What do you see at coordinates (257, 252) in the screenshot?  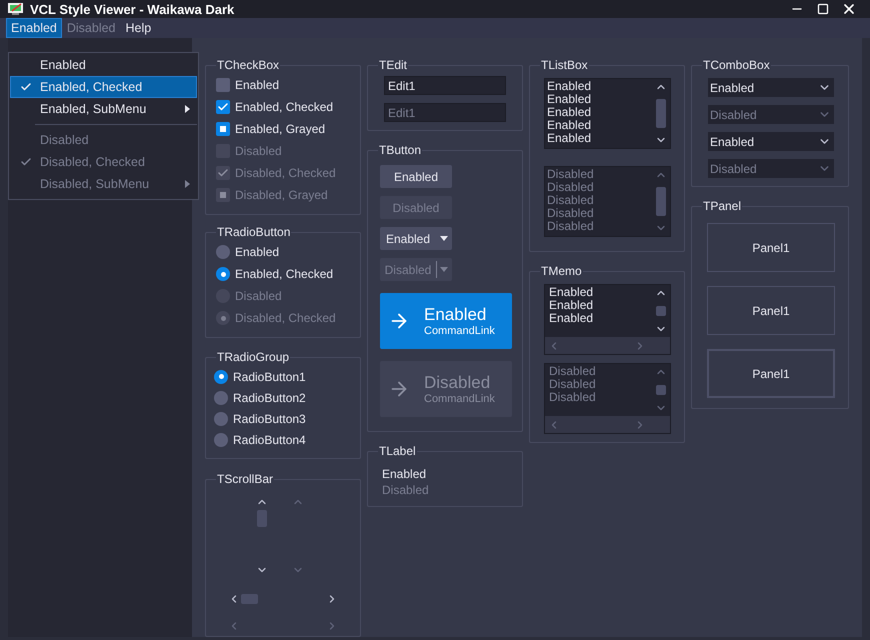 I see `radio-label: Enabled` at bounding box center [257, 252].